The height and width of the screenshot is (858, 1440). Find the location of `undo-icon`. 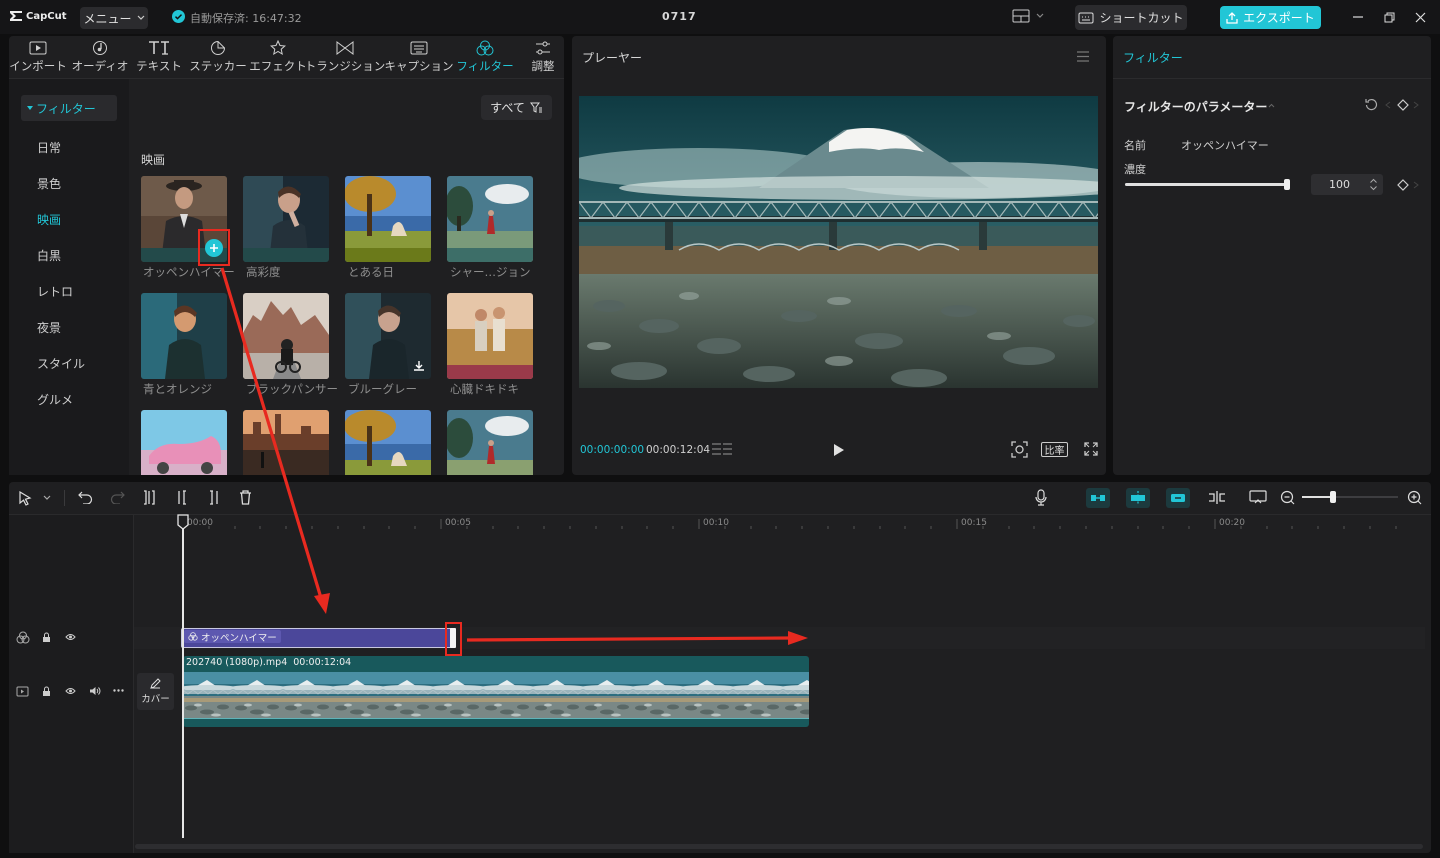

undo-icon is located at coordinates (85, 497).